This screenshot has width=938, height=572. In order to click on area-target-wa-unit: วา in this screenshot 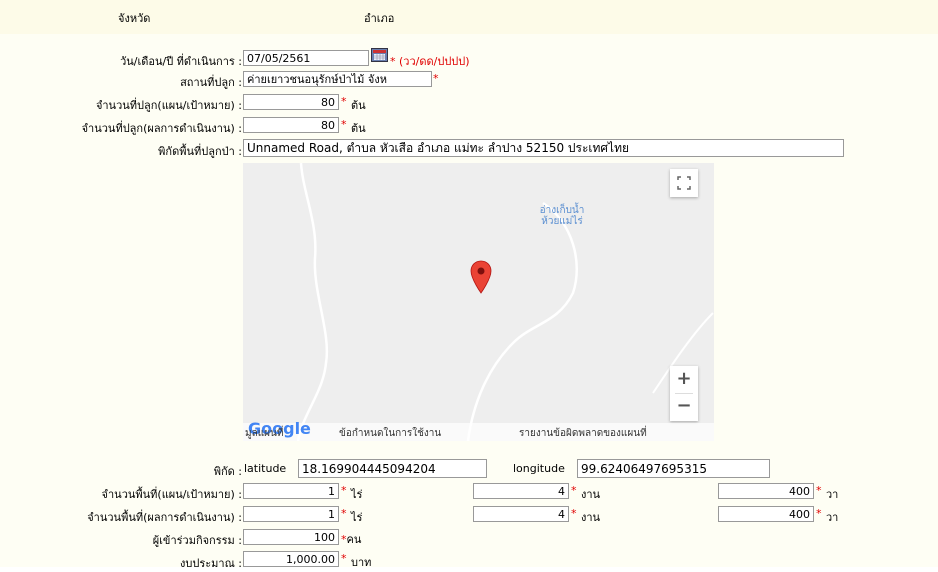, I will do `click(832, 494)`.